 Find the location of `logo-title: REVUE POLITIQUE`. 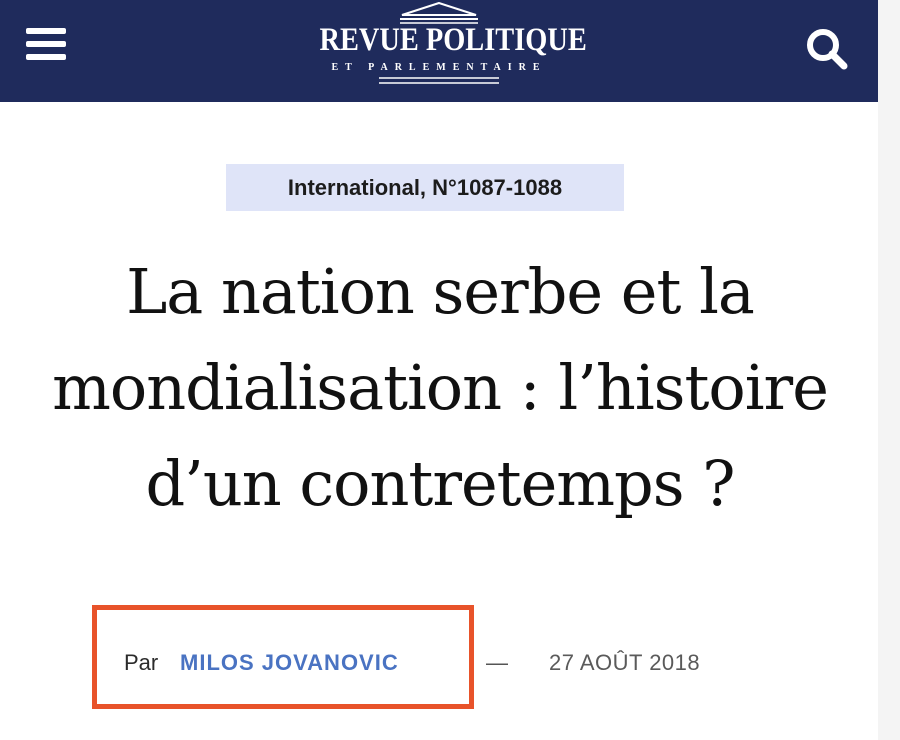

logo-title: REVUE POLITIQUE is located at coordinates (453, 40).